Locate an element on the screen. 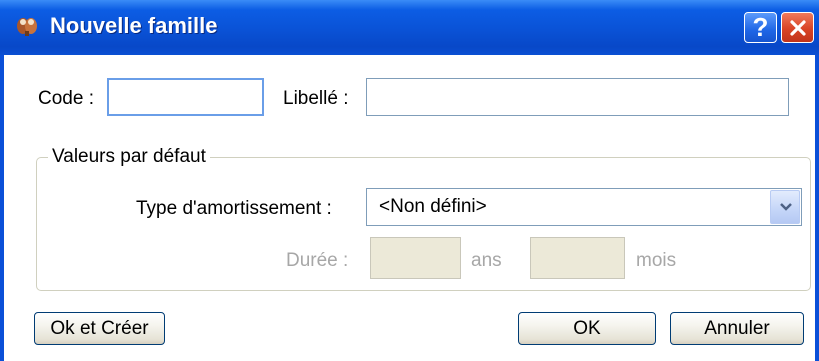 Image resolution: width=819 pixels, height=361 pixels. ok-button: OK is located at coordinates (587, 328).